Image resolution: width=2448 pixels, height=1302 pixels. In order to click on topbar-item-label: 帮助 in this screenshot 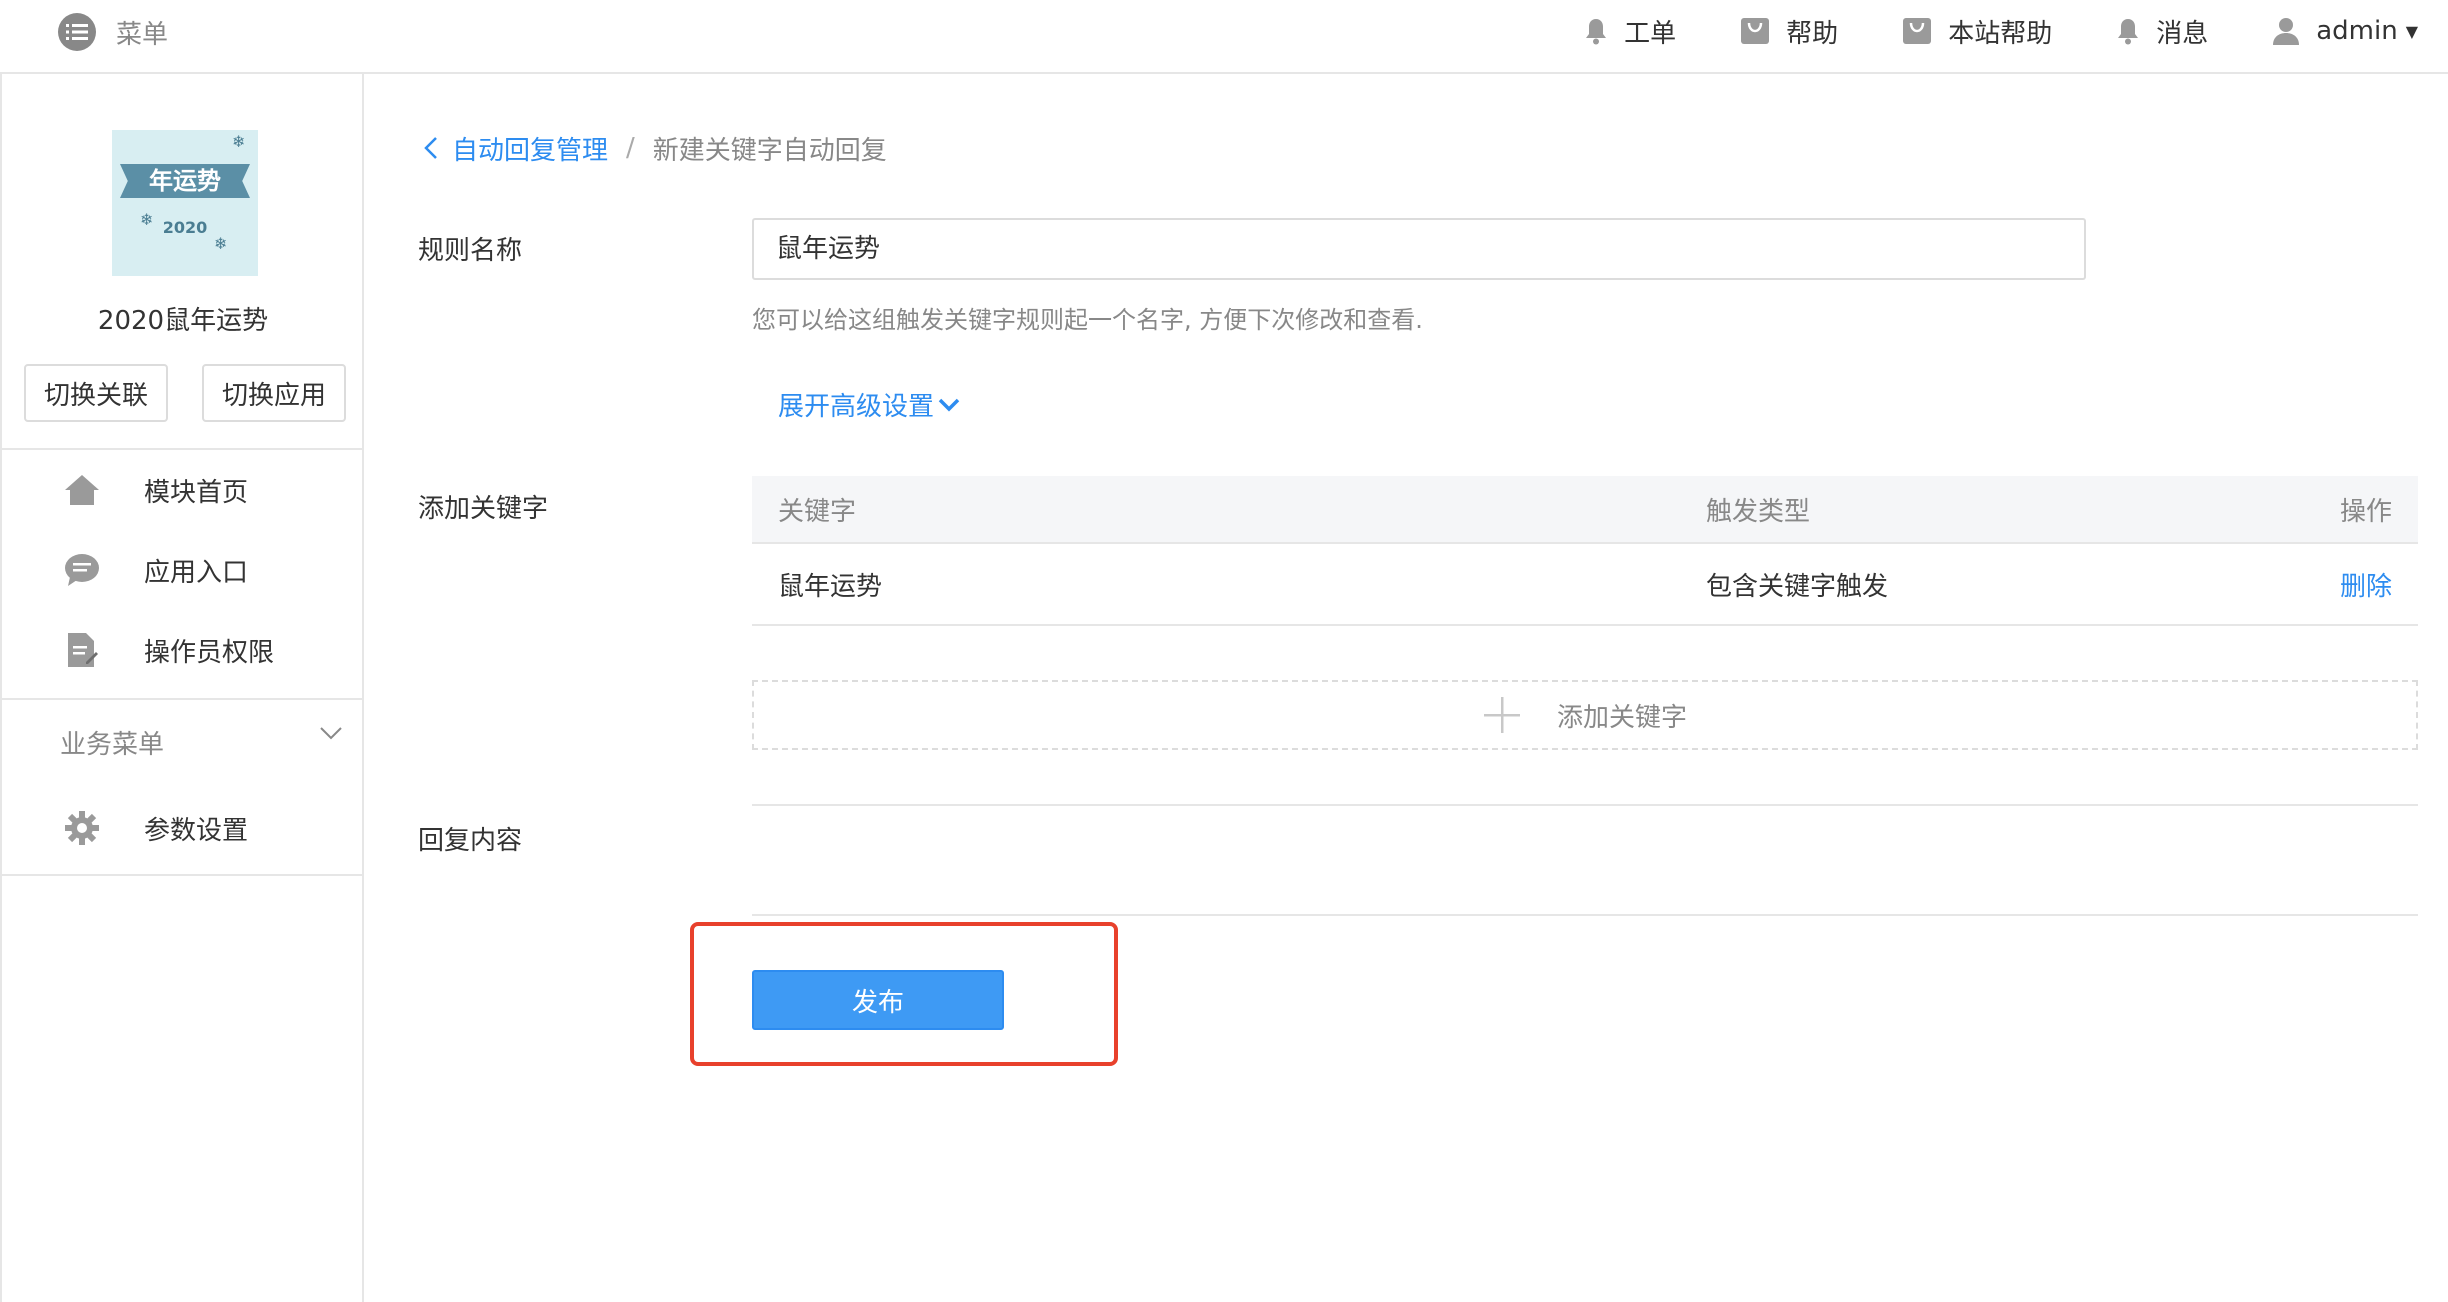, I will do `click(1812, 33)`.